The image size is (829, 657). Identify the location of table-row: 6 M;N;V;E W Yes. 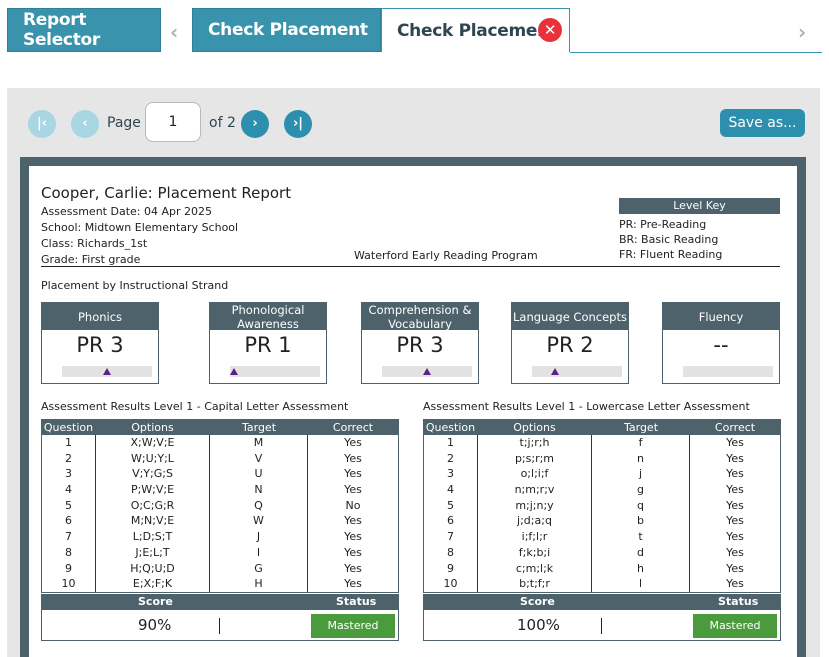
(220, 521).